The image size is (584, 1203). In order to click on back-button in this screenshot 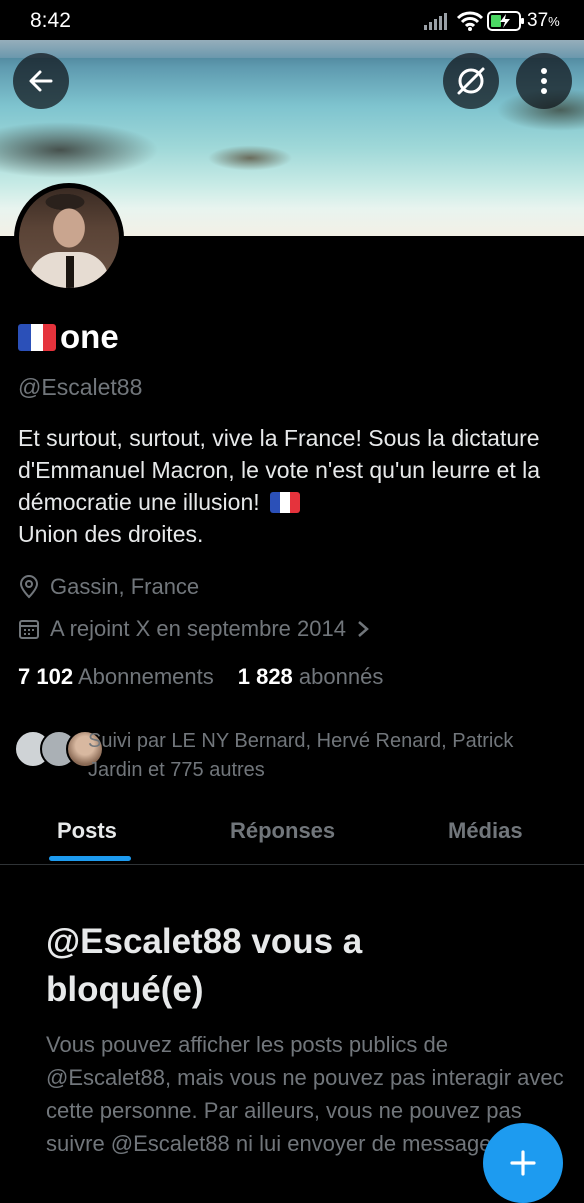, I will do `click(41, 81)`.